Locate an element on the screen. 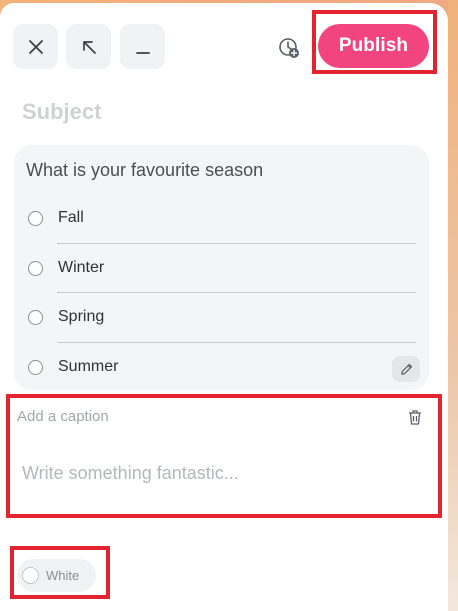  poll-option-4: Summer is located at coordinates (221, 367).